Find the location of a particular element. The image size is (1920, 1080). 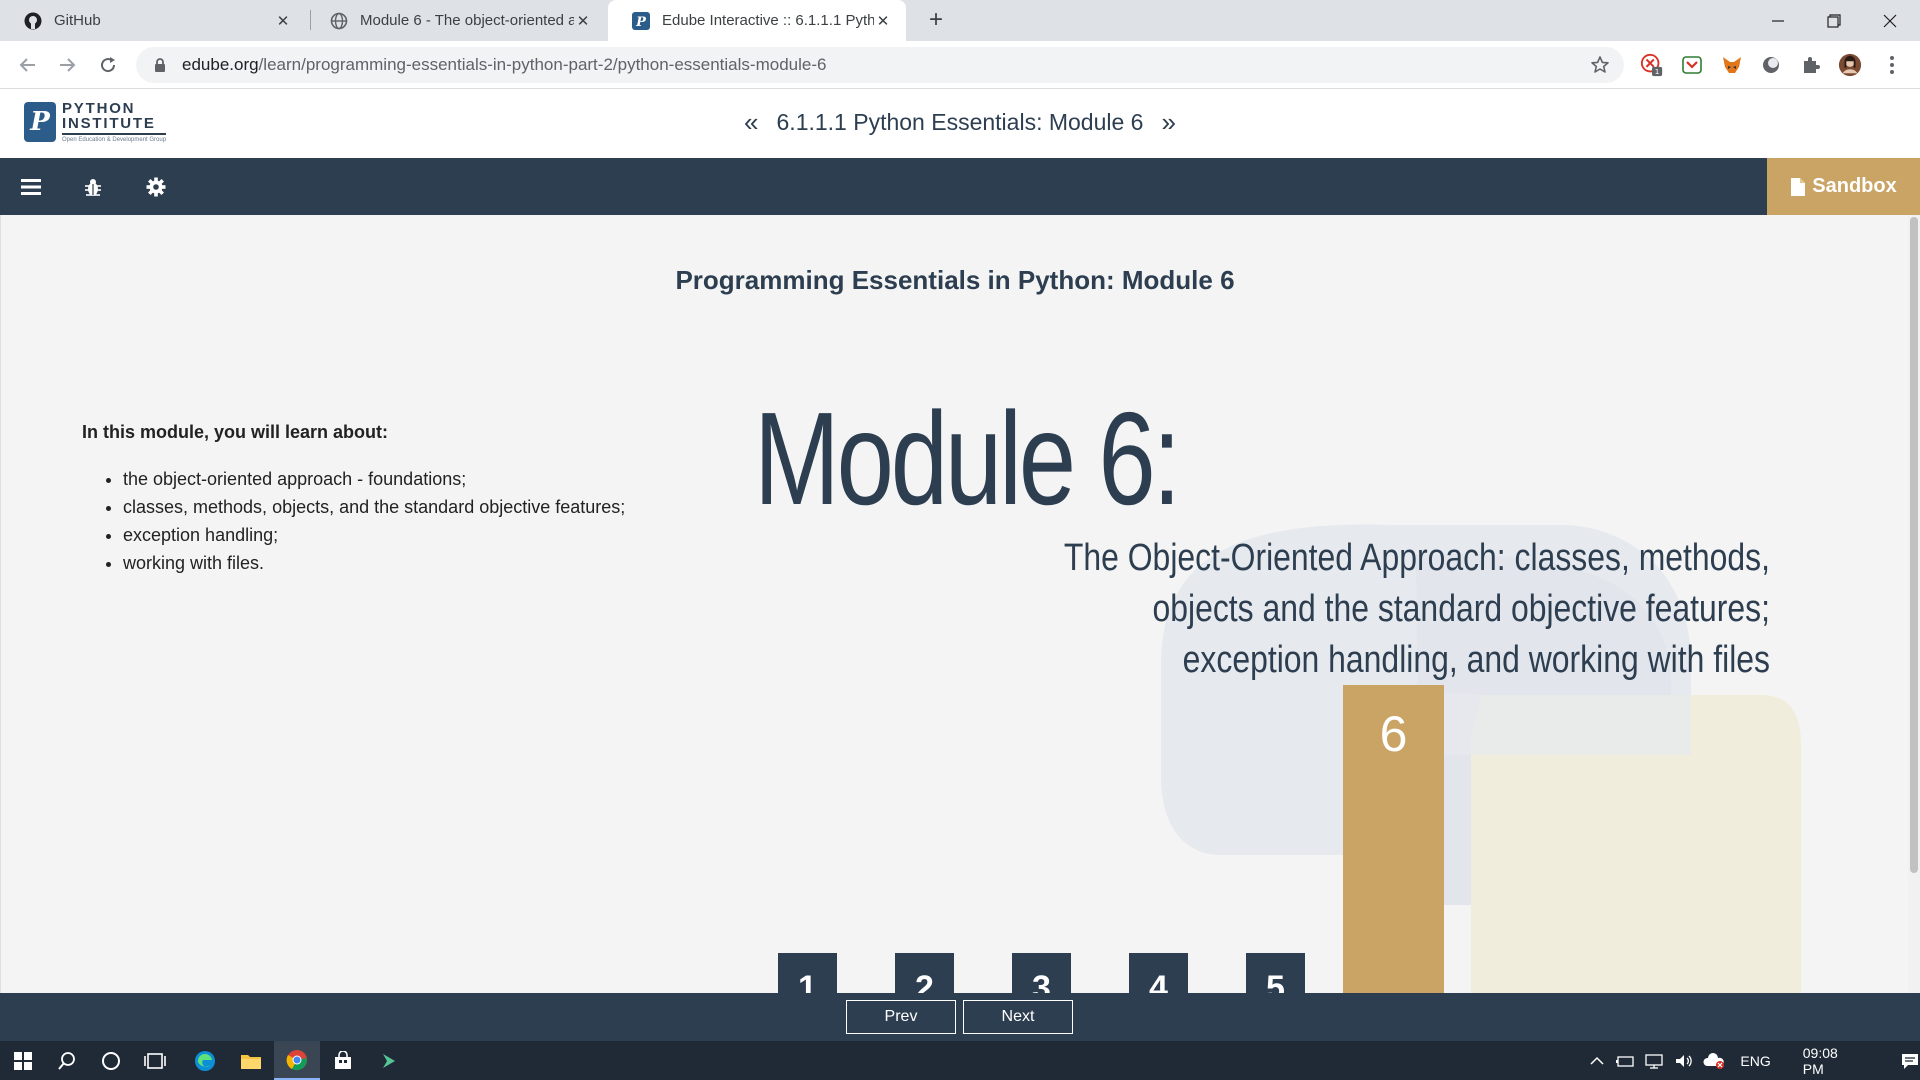

onedrive-sync-error-icon is located at coordinates (1714, 1060).